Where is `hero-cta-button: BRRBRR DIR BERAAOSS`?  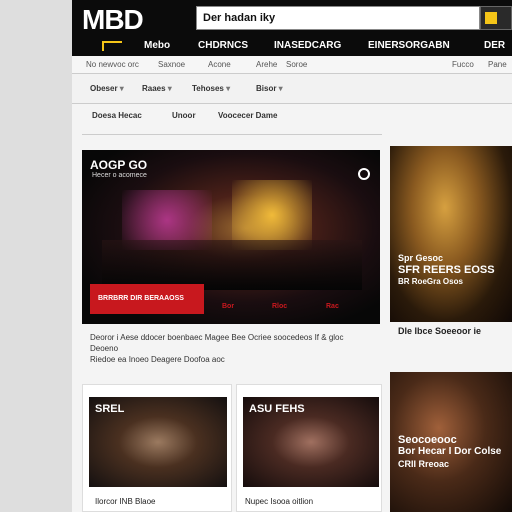
hero-cta-button: BRRBRR DIR BERAAOSS is located at coordinates (147, 299).